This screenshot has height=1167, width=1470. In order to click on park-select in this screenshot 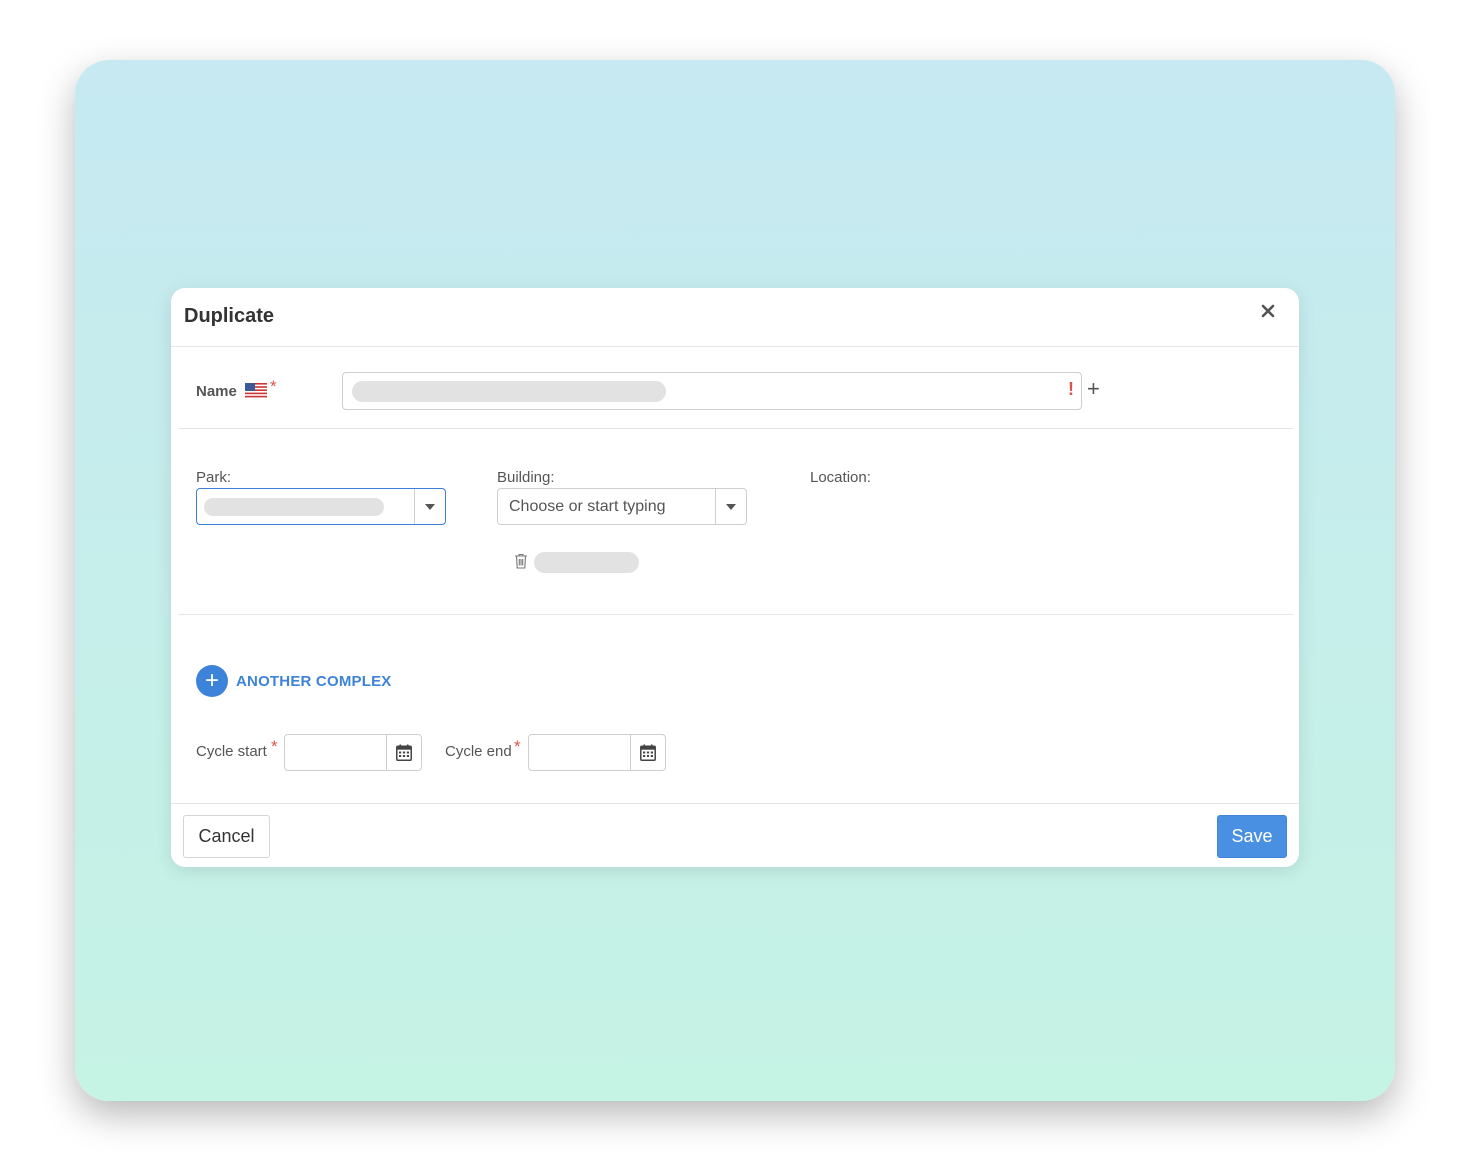, I will do `click(321, 506)`.